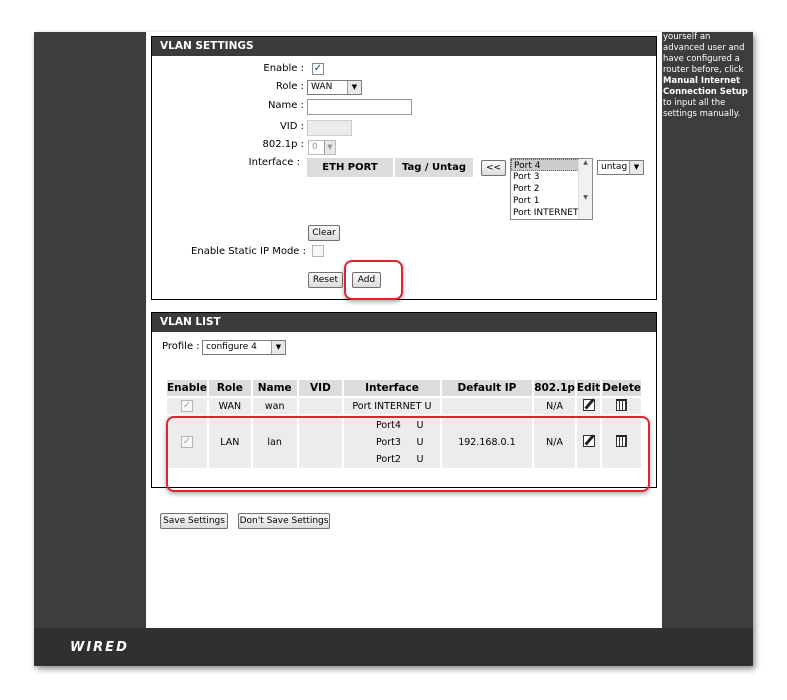 The image size is (787, 700). I want to click on role-cell: WAN, so click(229, 406).